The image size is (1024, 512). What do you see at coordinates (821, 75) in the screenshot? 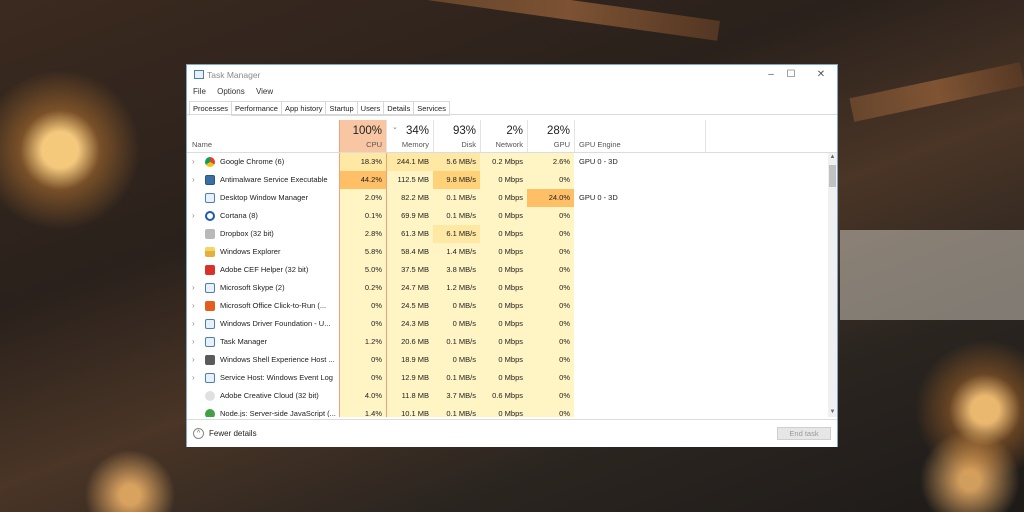
I see `close-button: ✕` at bounding box center [821, 75].